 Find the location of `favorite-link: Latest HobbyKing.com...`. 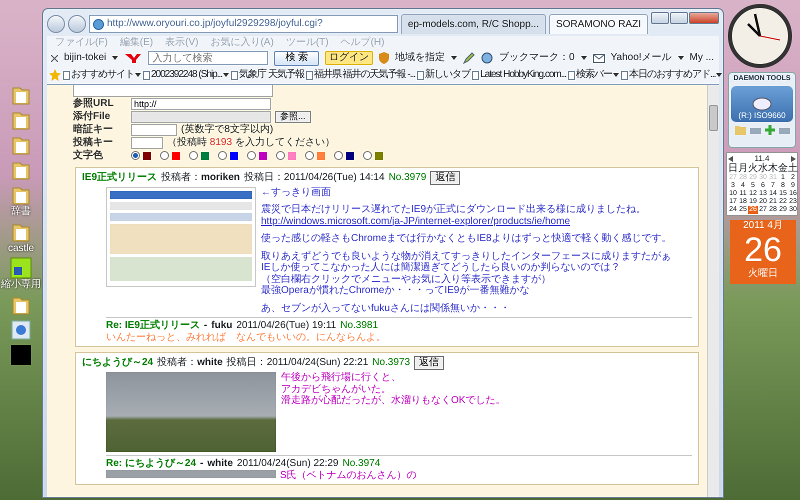

favorite-link: Latest HobbyKing.com... is located at coordinates (523, 75).